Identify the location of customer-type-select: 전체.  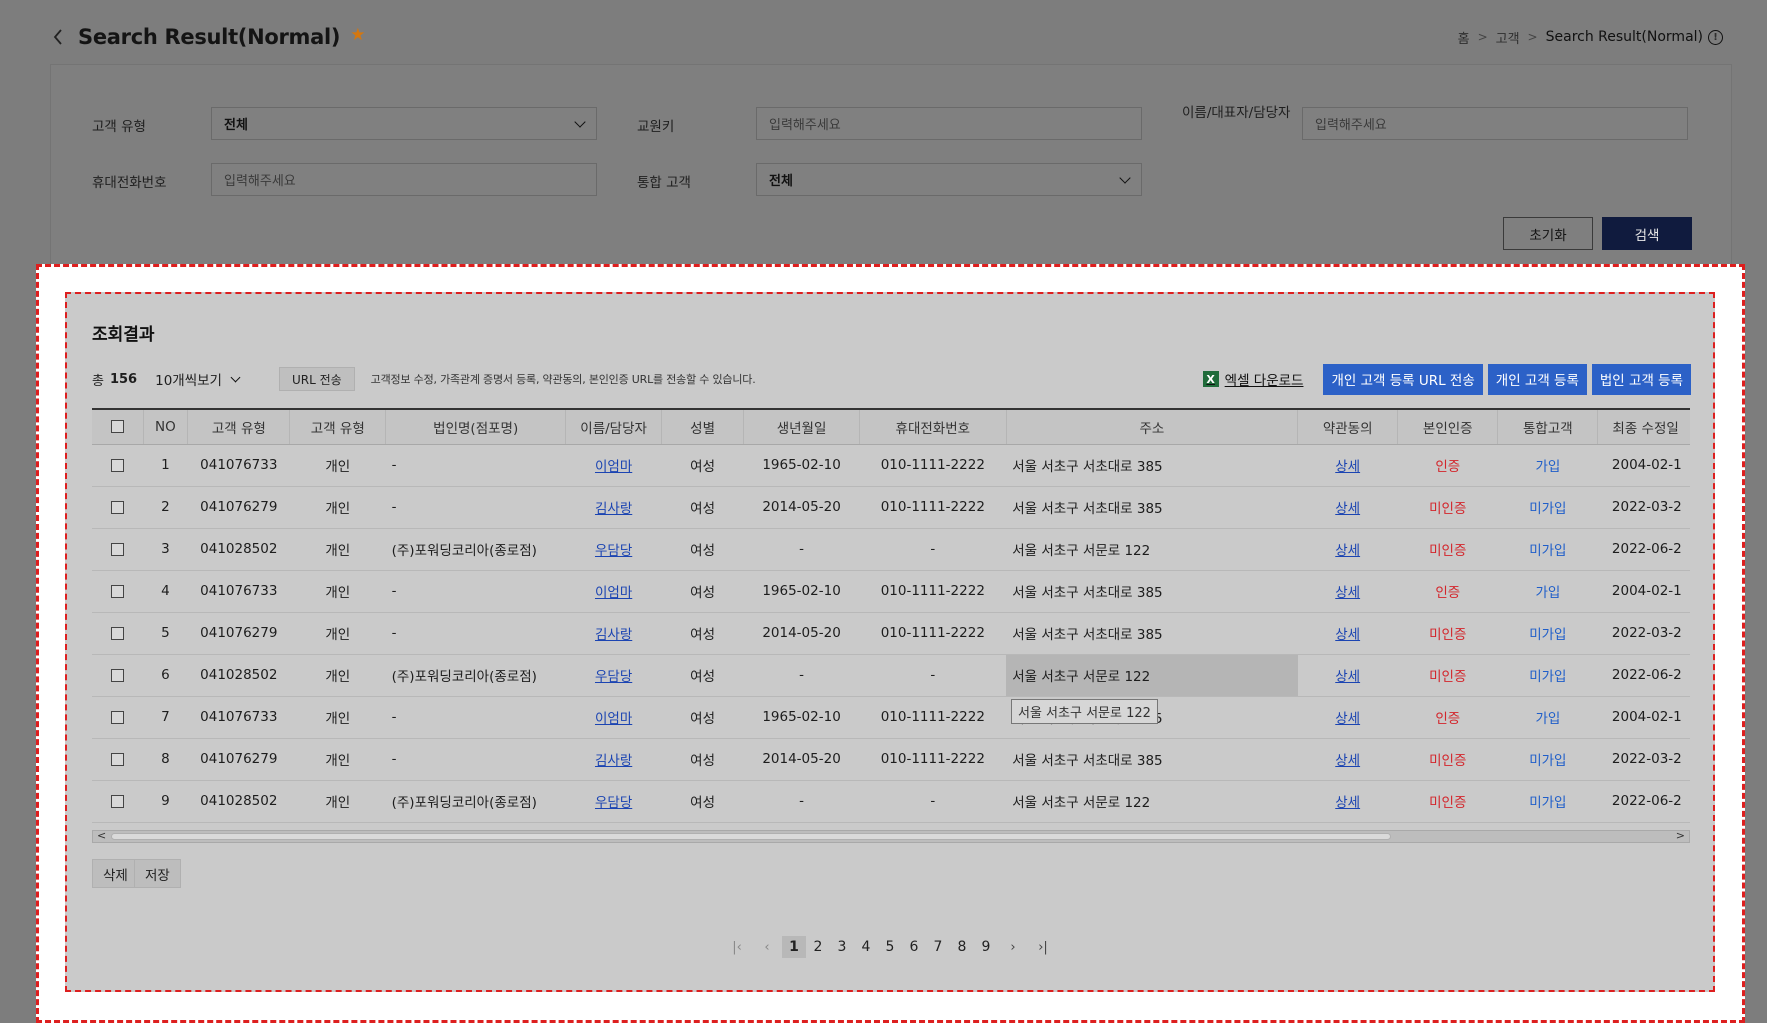
(404, 123).